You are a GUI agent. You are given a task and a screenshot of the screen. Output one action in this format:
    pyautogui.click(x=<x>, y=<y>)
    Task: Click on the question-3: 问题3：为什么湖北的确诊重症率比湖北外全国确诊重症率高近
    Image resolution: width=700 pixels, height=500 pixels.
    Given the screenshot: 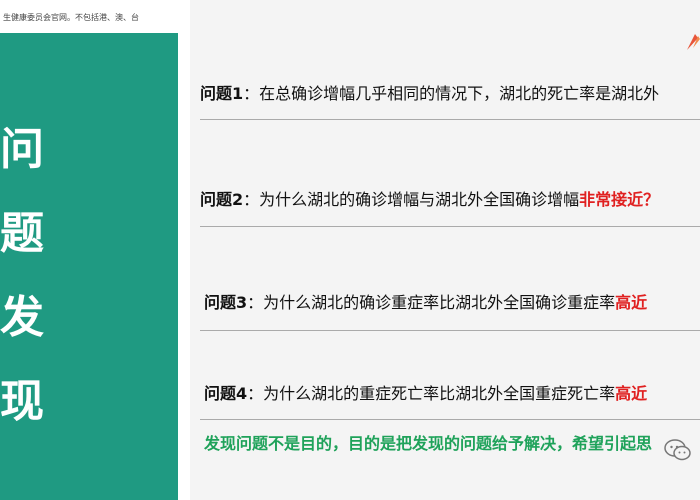 What is the action you would take?
    pyautogui.click(x=425, y=301)
    